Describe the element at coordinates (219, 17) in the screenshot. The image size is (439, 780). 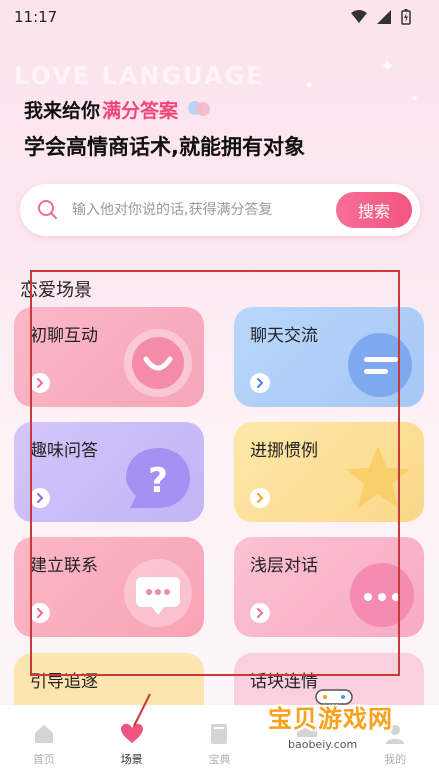
I see `status-bar: 11:17` at that location.